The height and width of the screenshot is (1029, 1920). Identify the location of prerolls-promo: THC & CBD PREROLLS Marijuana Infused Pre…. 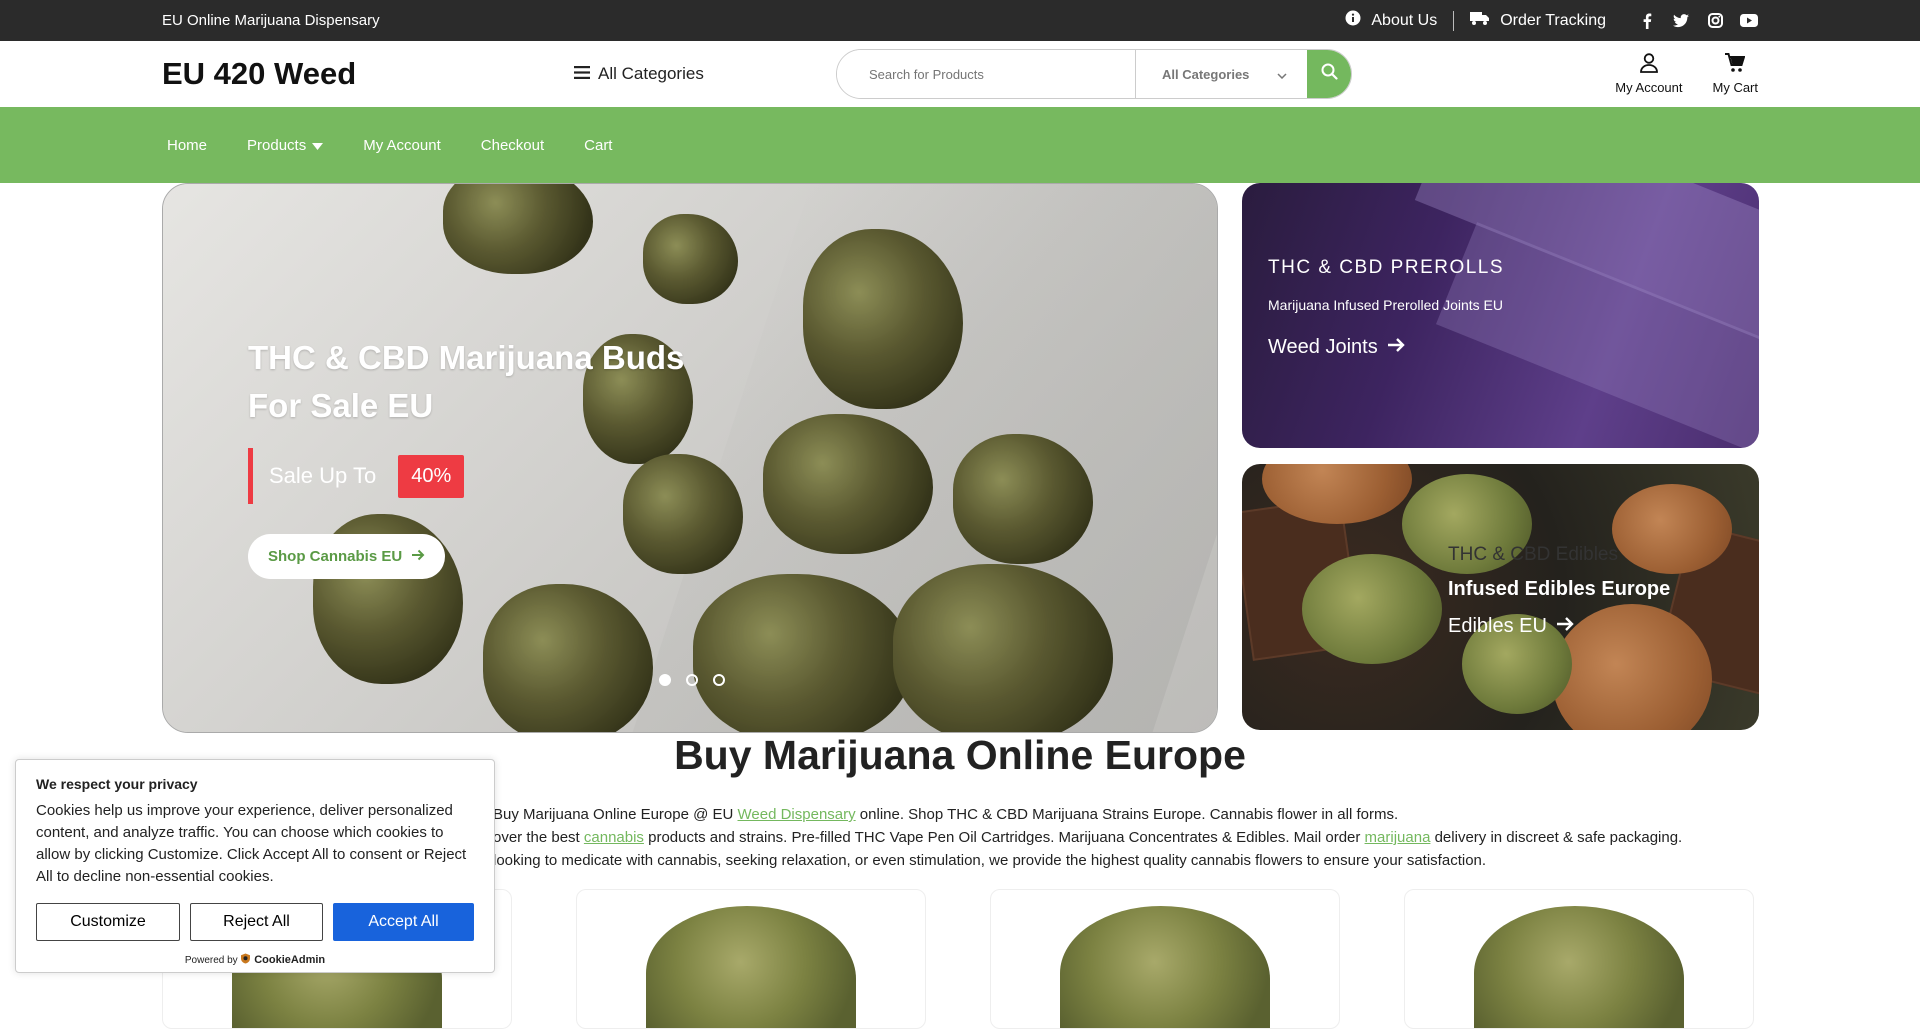
(1500, 315).